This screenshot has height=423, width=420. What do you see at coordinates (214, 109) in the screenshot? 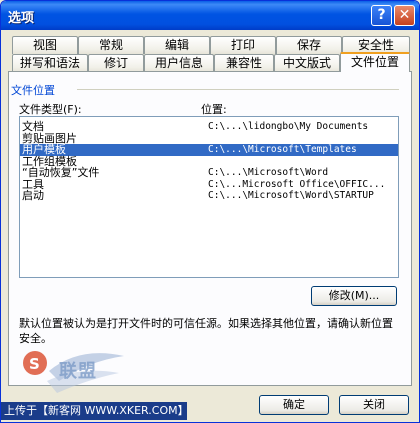
I see `location-header: 位置:` at bounding box center [214, 109].